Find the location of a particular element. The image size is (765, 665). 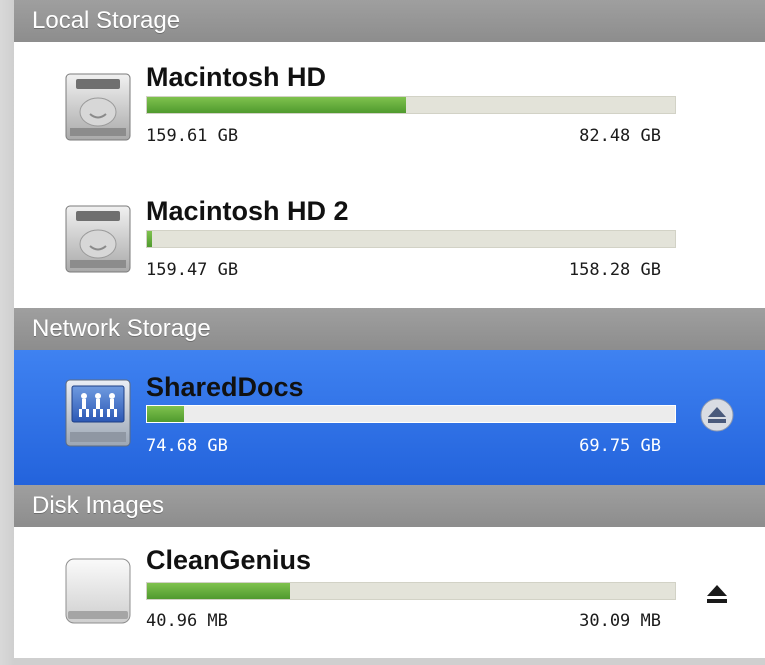

volume-name: Macintosh HD 2 is located at coordinates (247, 211).